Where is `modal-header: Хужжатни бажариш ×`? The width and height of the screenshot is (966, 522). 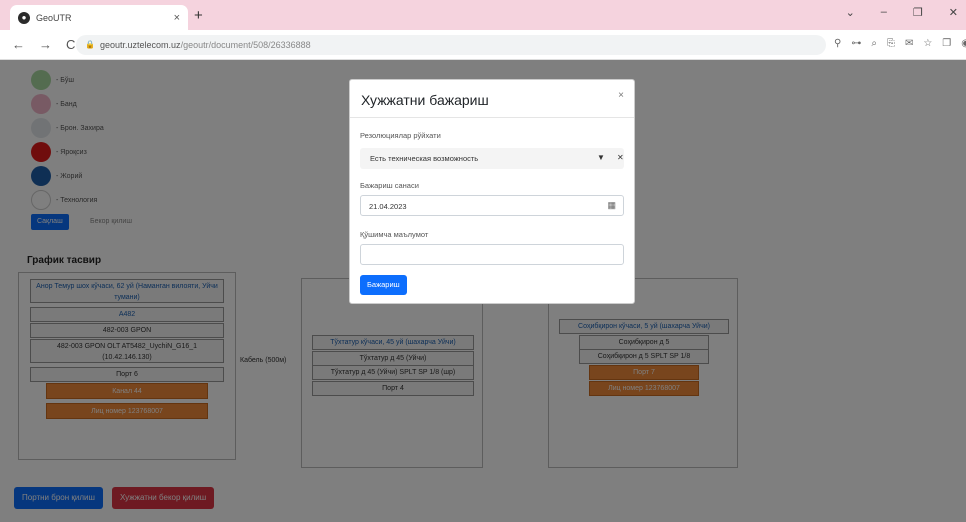 modal-header: Хужжатни бажариш × is located at coordinates (492, 99).